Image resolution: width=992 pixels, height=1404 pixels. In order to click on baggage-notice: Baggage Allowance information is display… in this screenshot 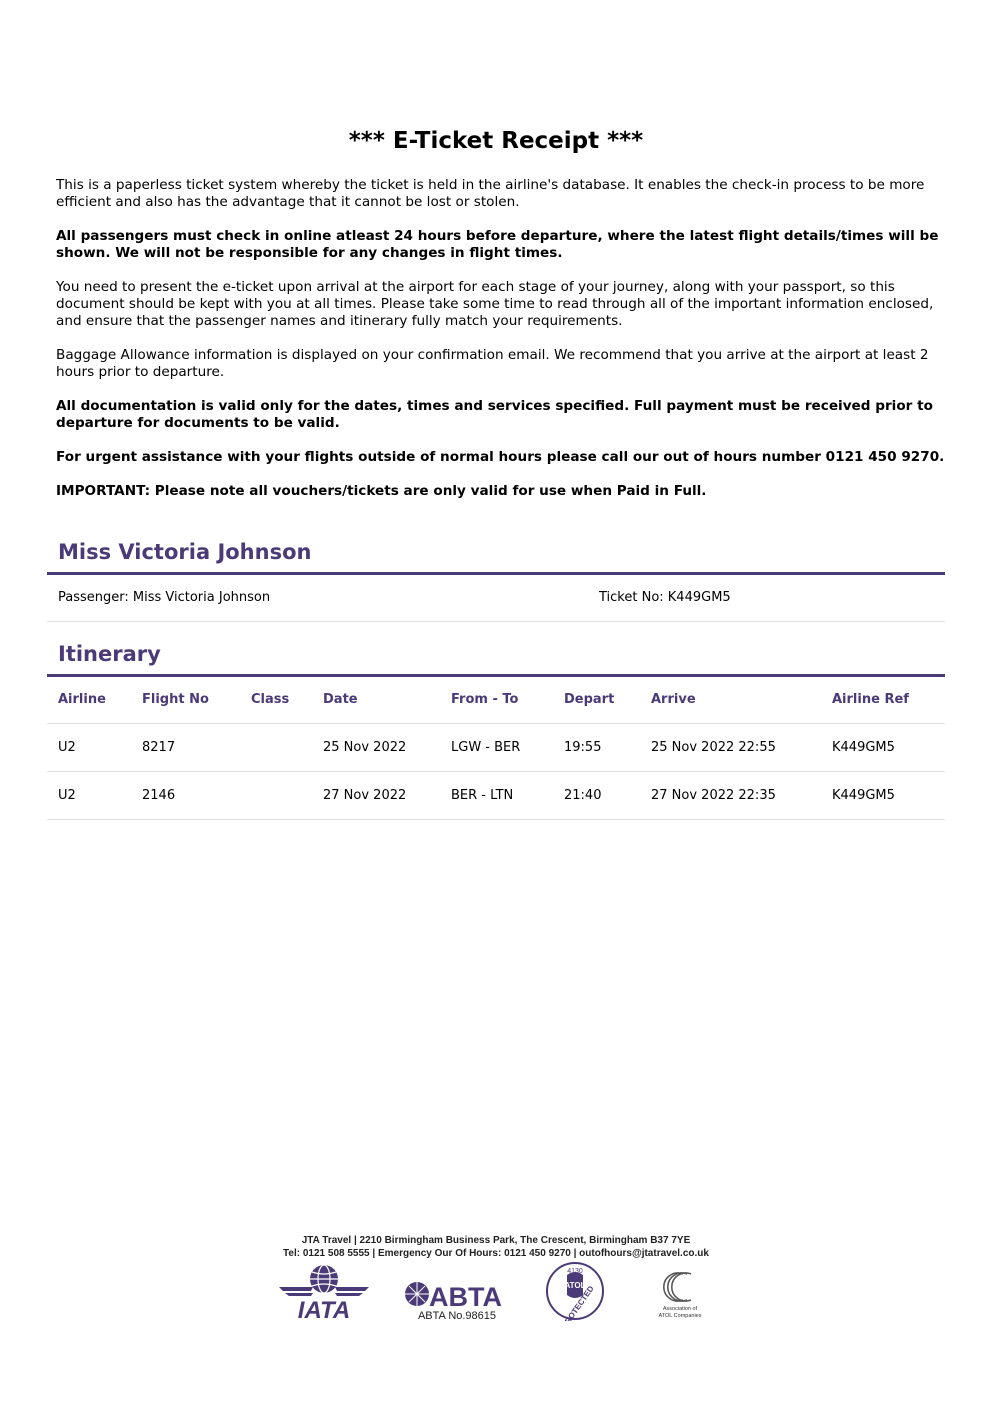, I will do `click(492, 363)`.